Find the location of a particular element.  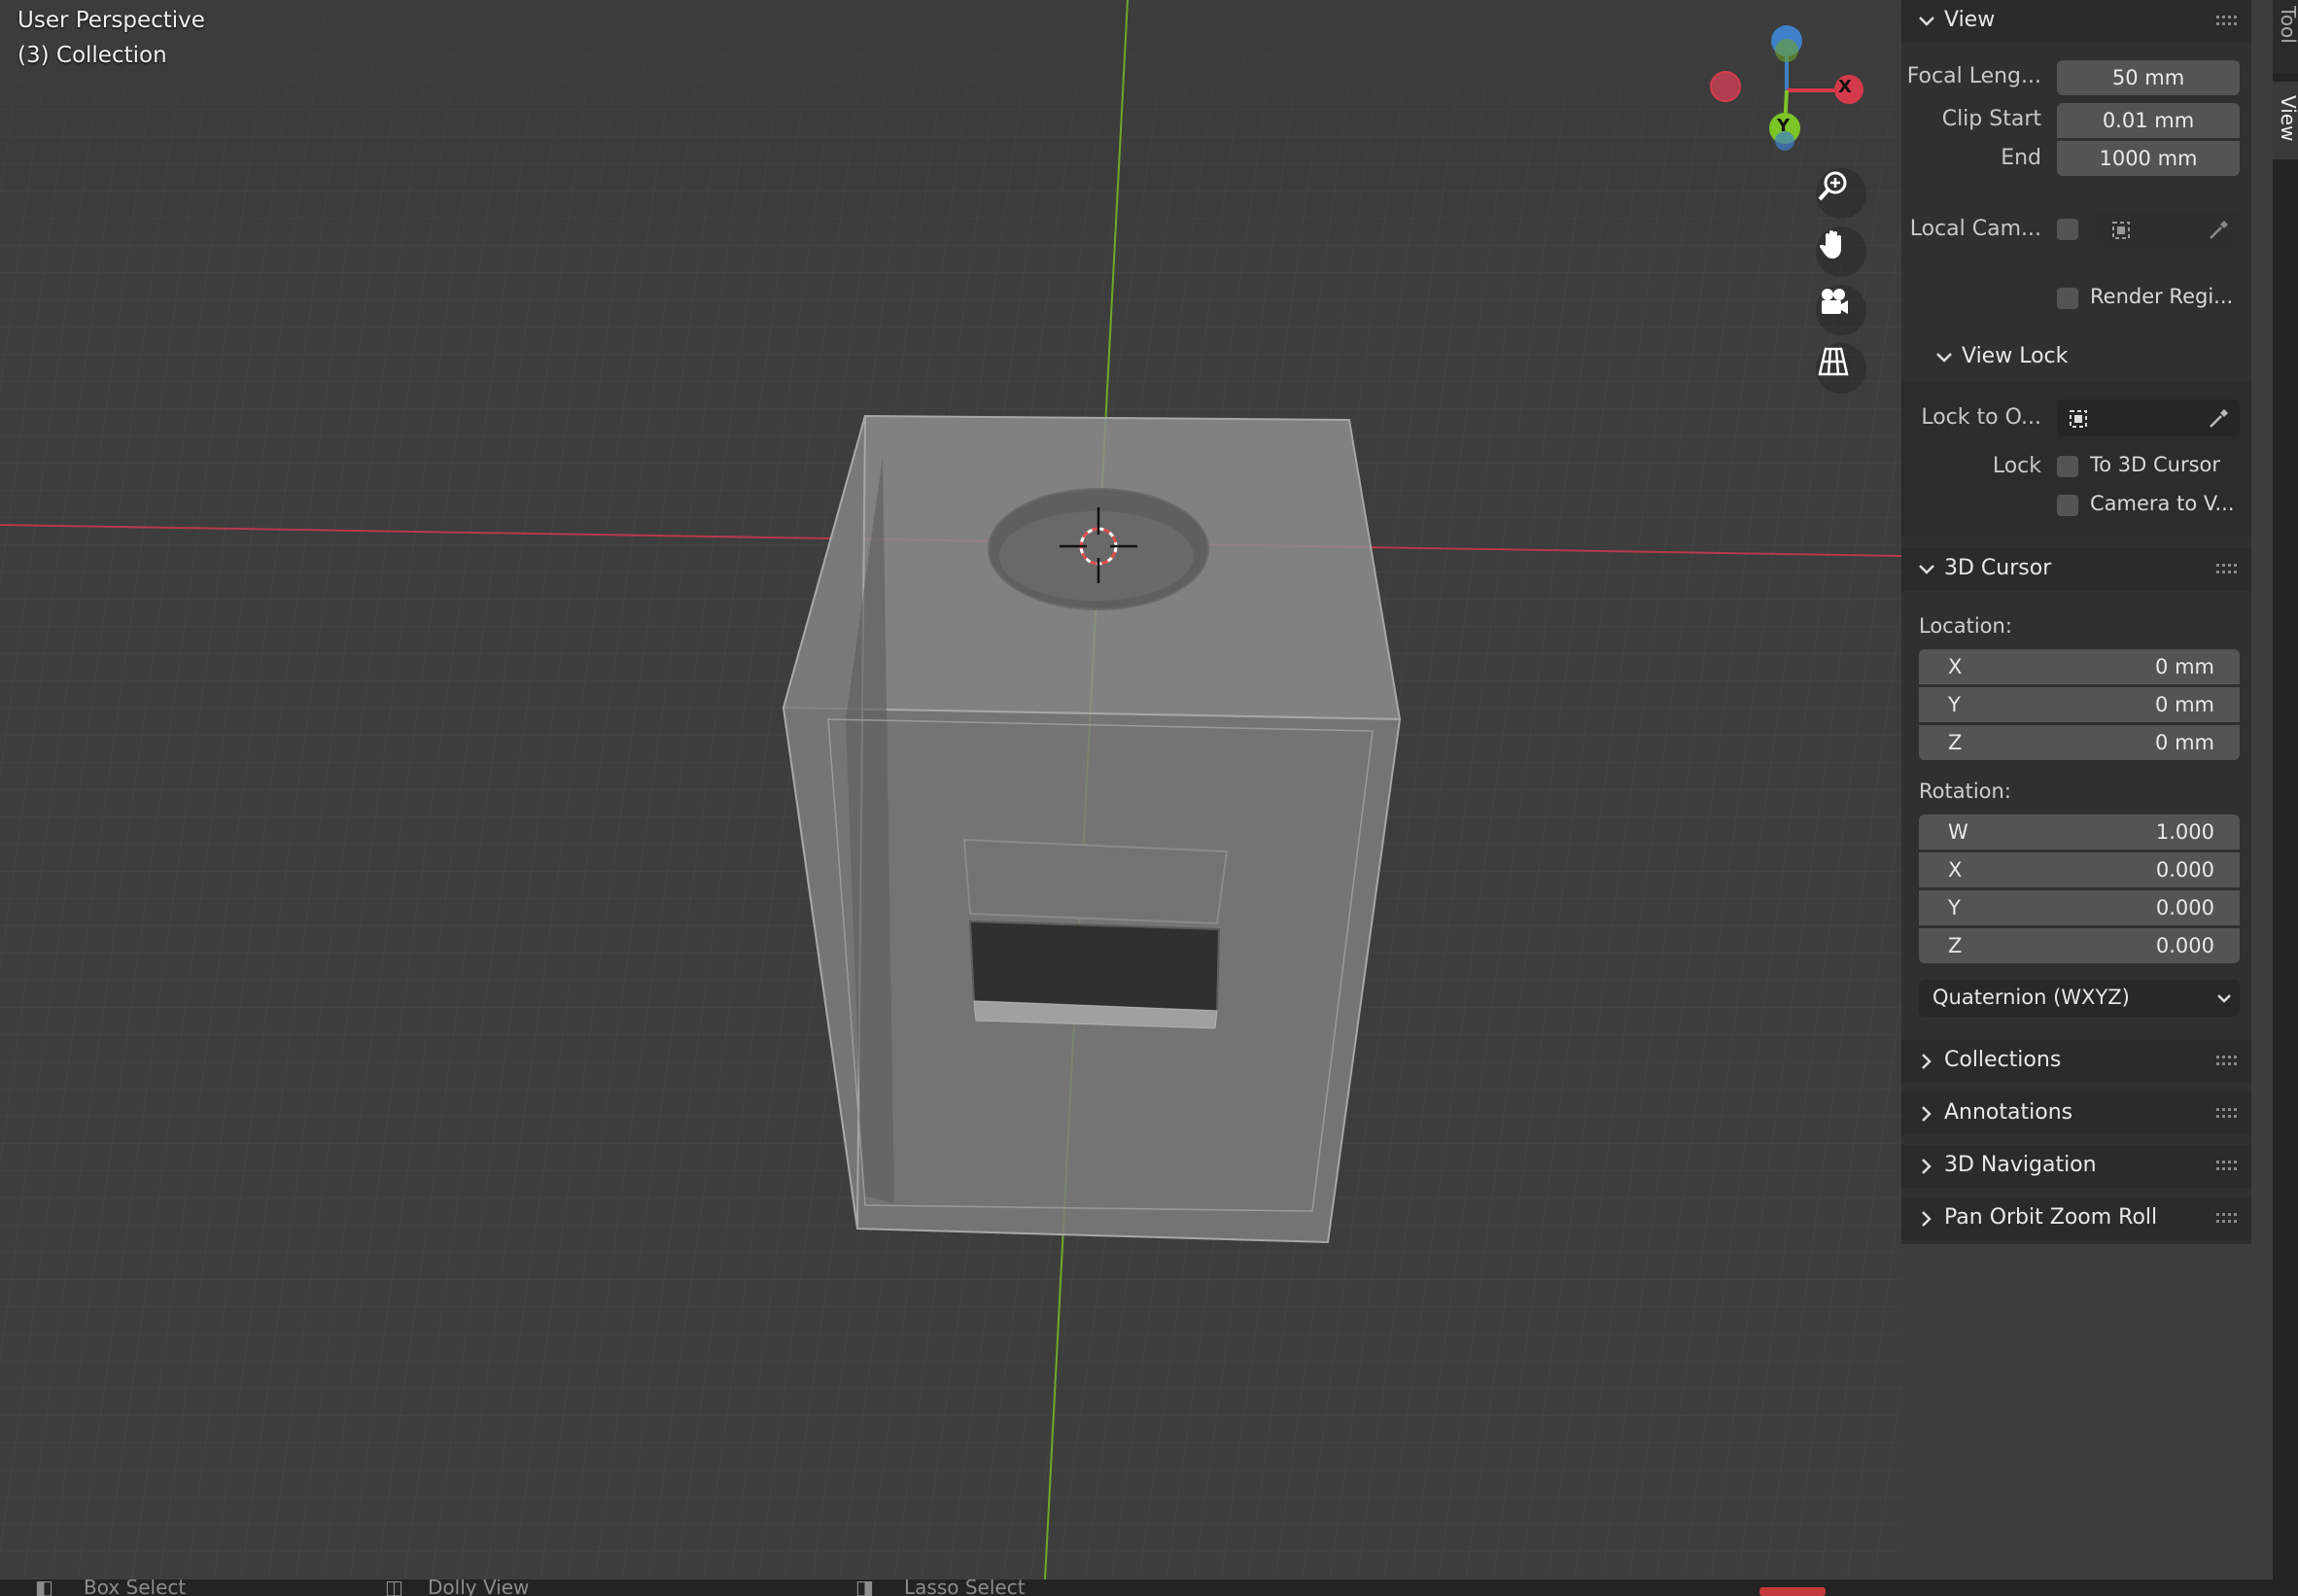

ortho-toggle-button is located at coordinates (1841, 368).